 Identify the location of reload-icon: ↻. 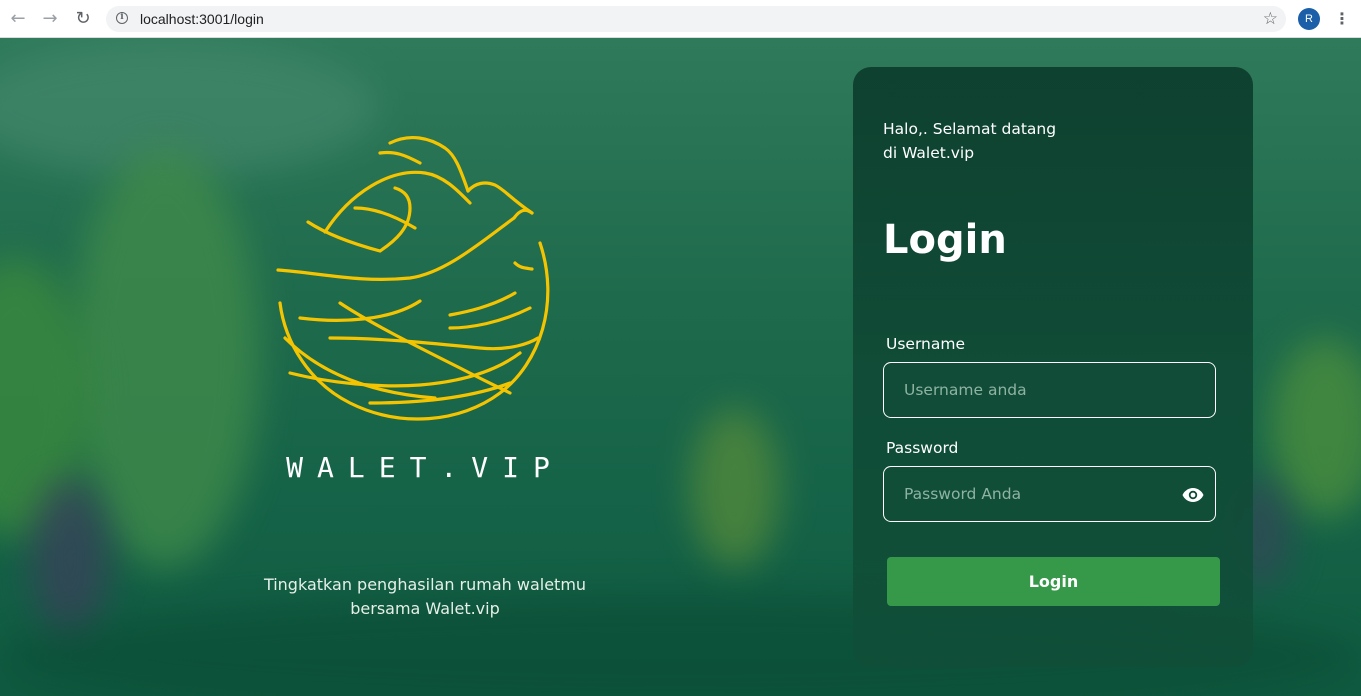
(83, 19).